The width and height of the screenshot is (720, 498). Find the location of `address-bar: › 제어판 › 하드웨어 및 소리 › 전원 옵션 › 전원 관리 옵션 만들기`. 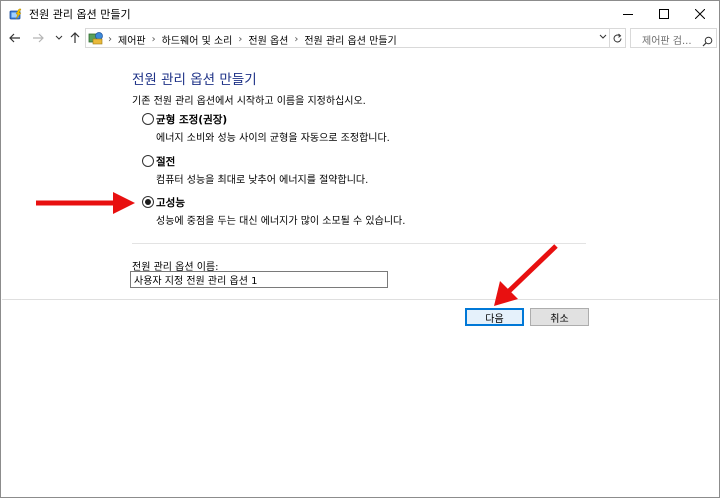

address-bar: › 제어판 › 하드웨어 및 소리 › 전원 옵션 › 전원 관리 옵션 만들기 is located at coordinates (347, 38).